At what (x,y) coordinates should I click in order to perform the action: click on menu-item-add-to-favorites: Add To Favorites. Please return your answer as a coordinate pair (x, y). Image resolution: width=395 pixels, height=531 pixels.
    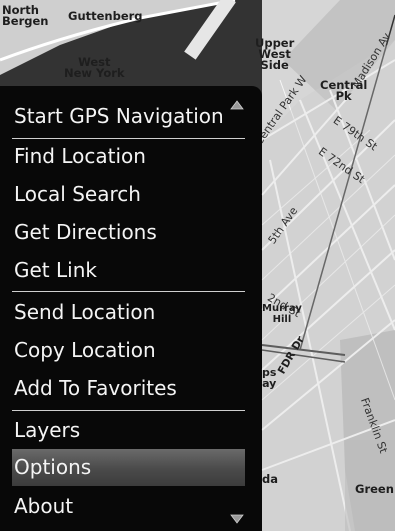
    Looking at the image, I should click on (131, 389).